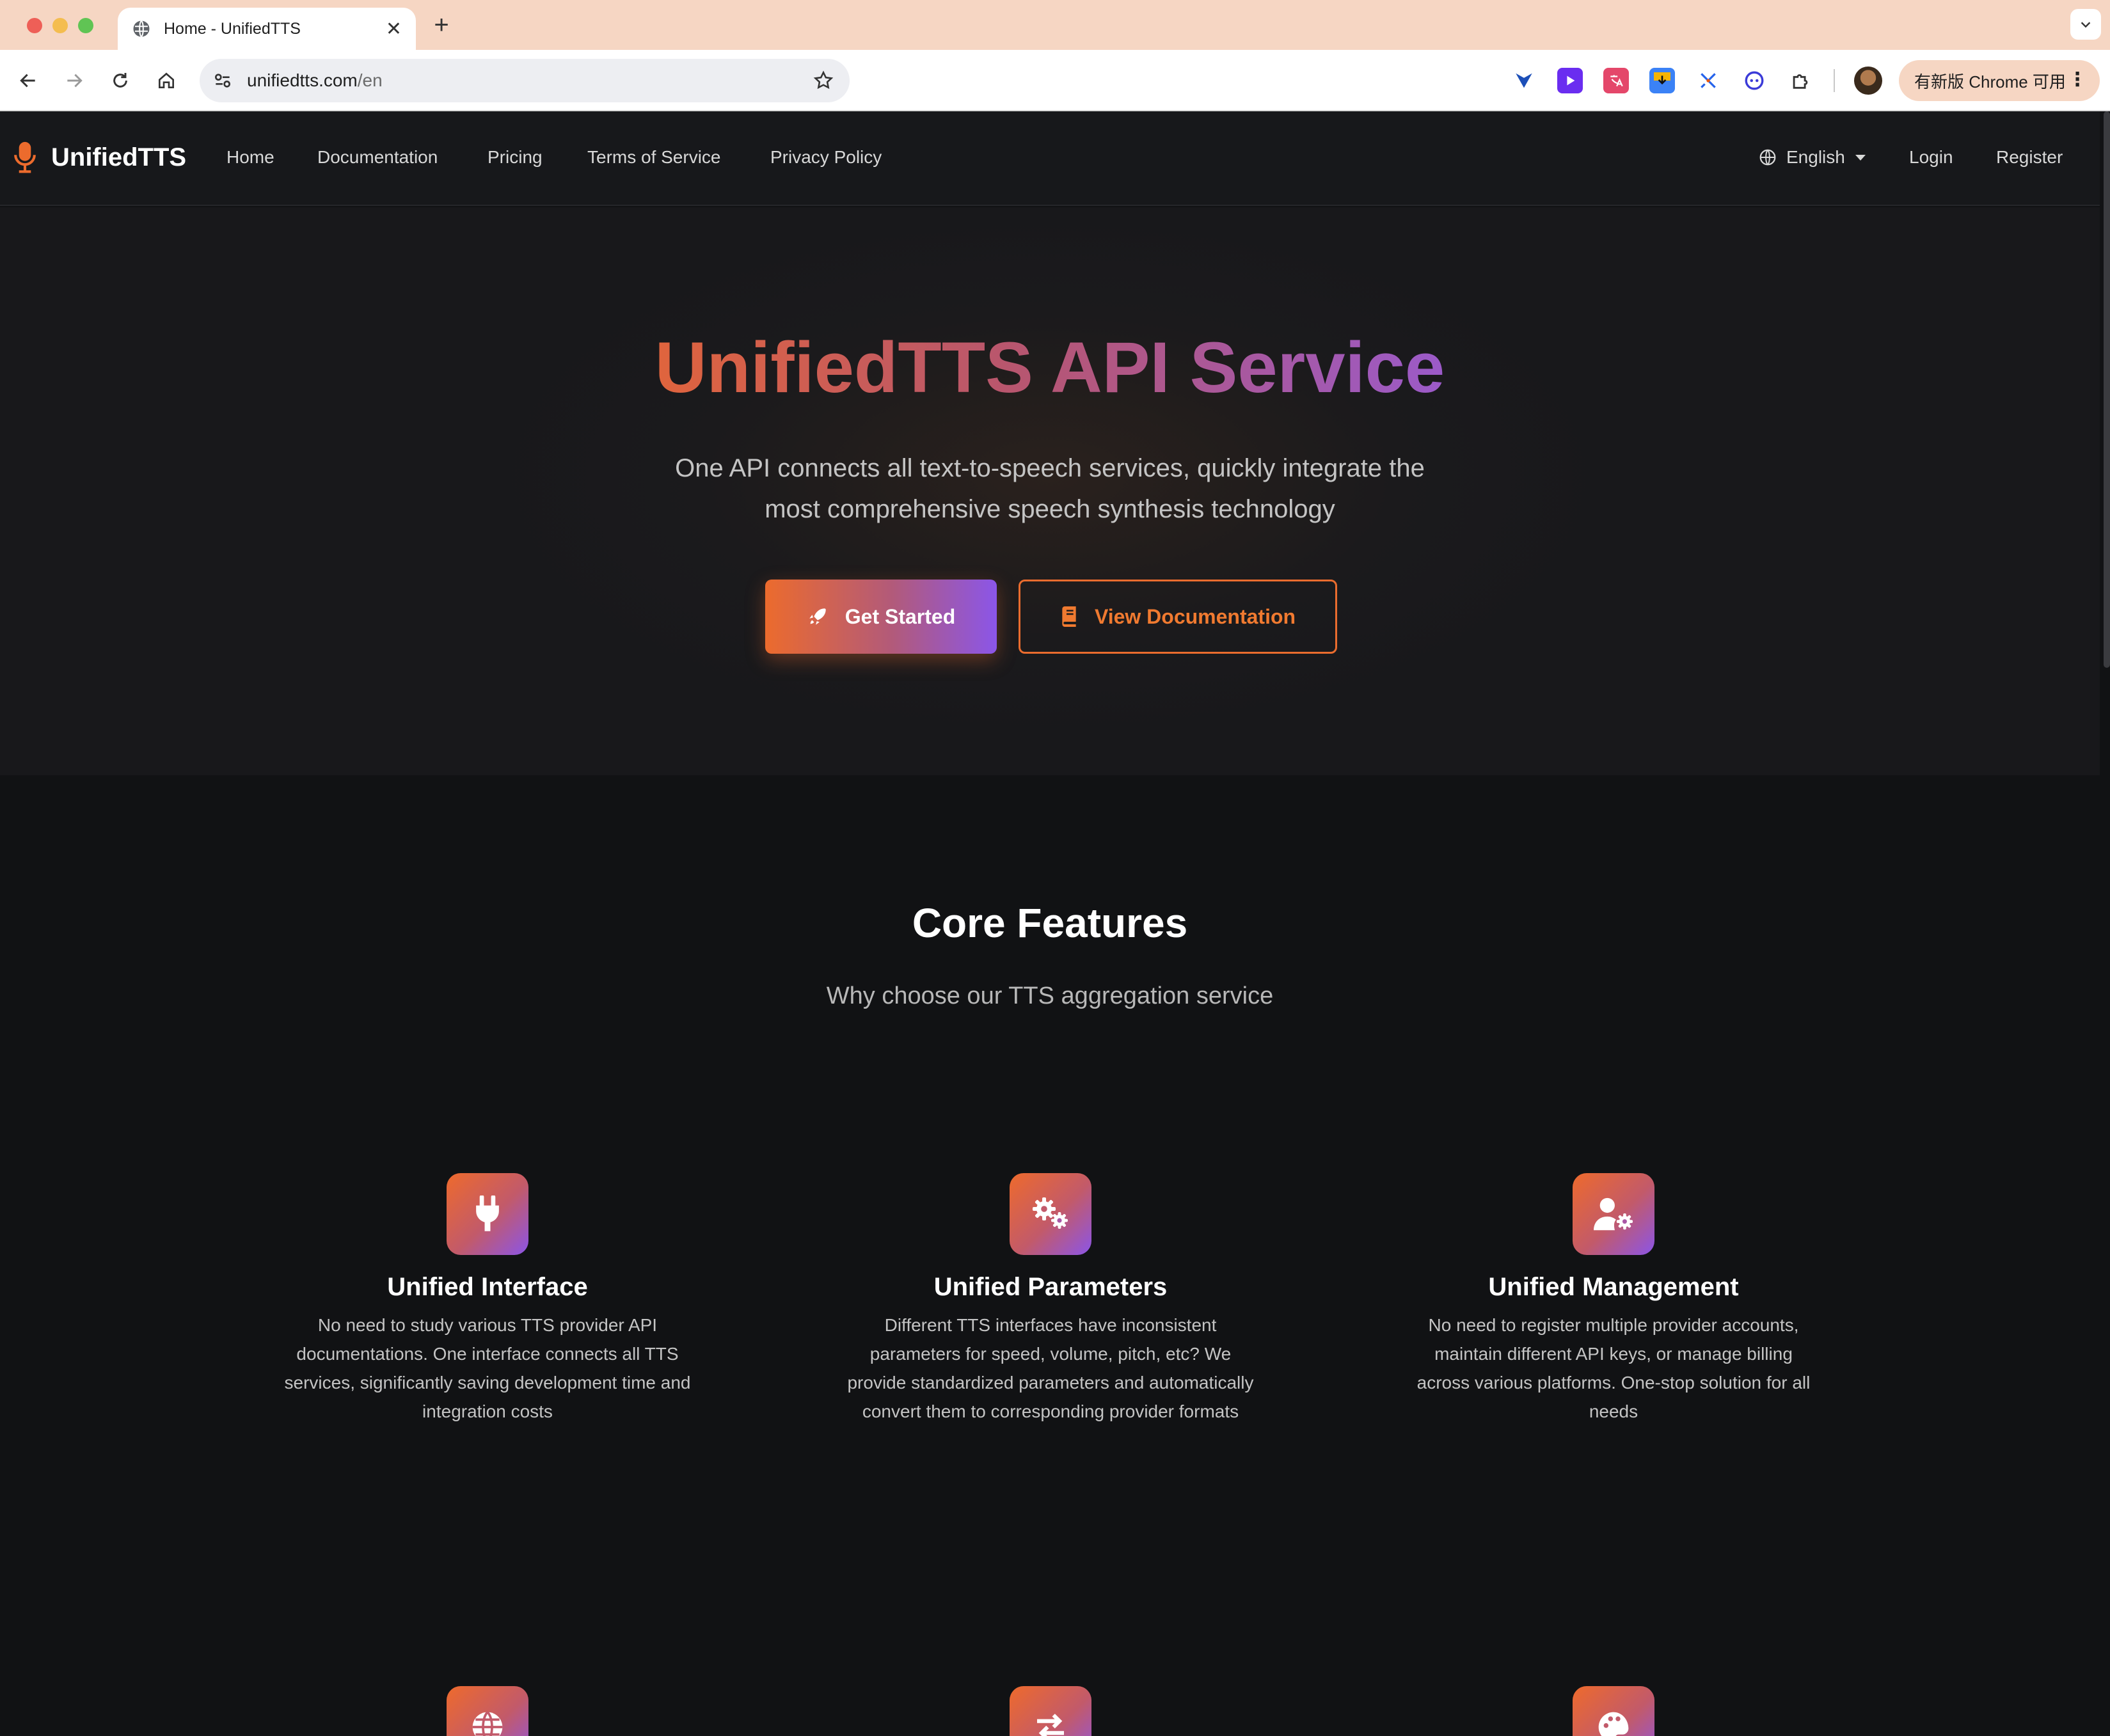 Image resolution: width=2110 pixels, height=1736 pixels. What do you see at coordinates (487, 1711) in the screenshot?
I see `globe-feature-icon` at bounding box center [487, 1711].